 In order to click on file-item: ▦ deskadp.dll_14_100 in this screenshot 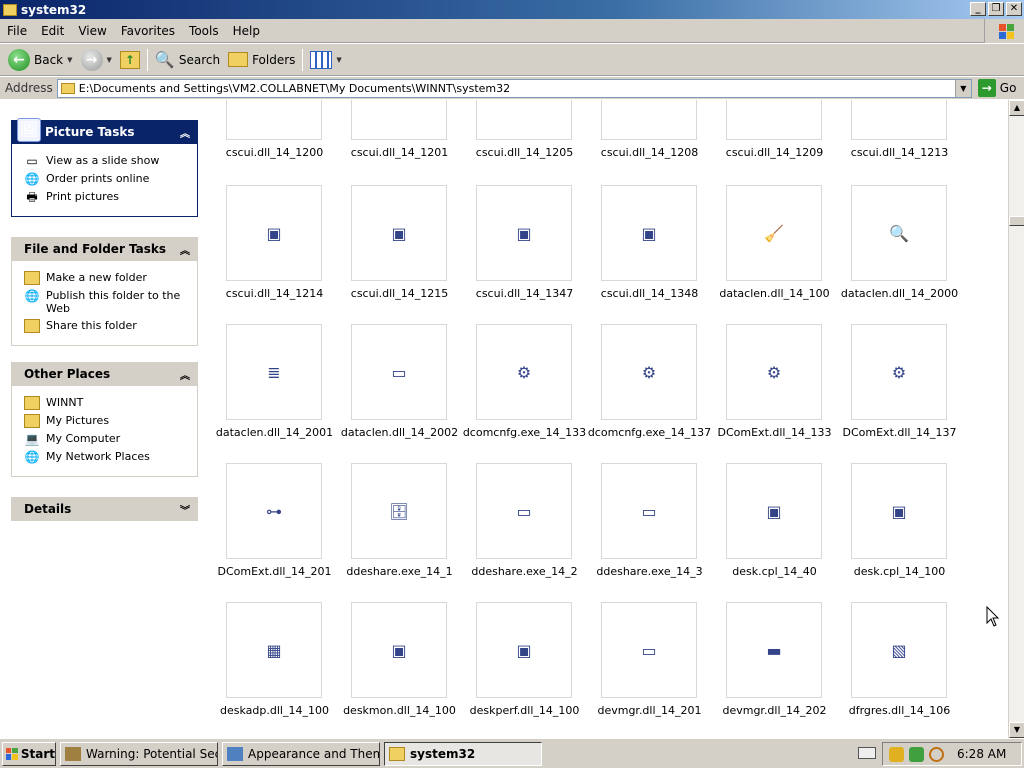, I will do `click(269, 667)`.